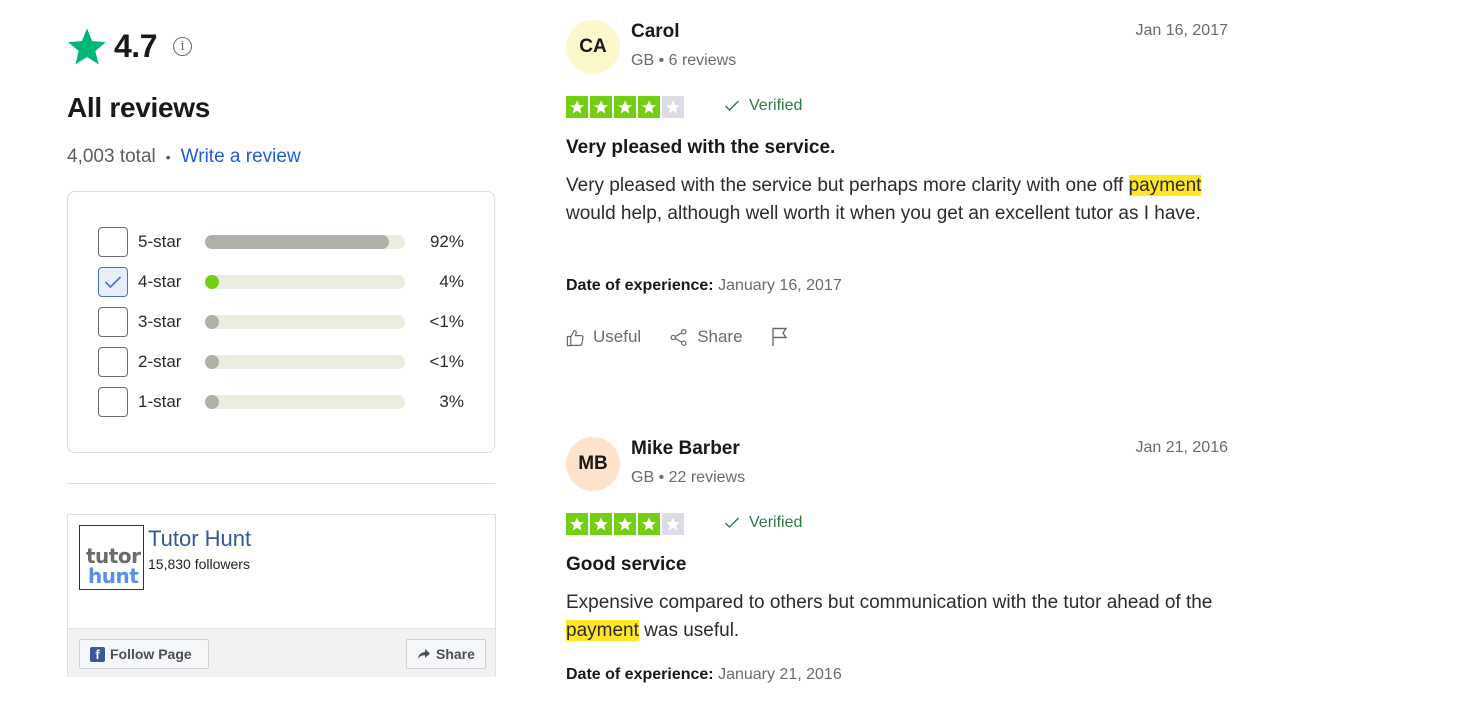 The image size is (1475, 704). I want to click on date-of-experience: Date of experience: January 21, 2016, so click(704, 675).